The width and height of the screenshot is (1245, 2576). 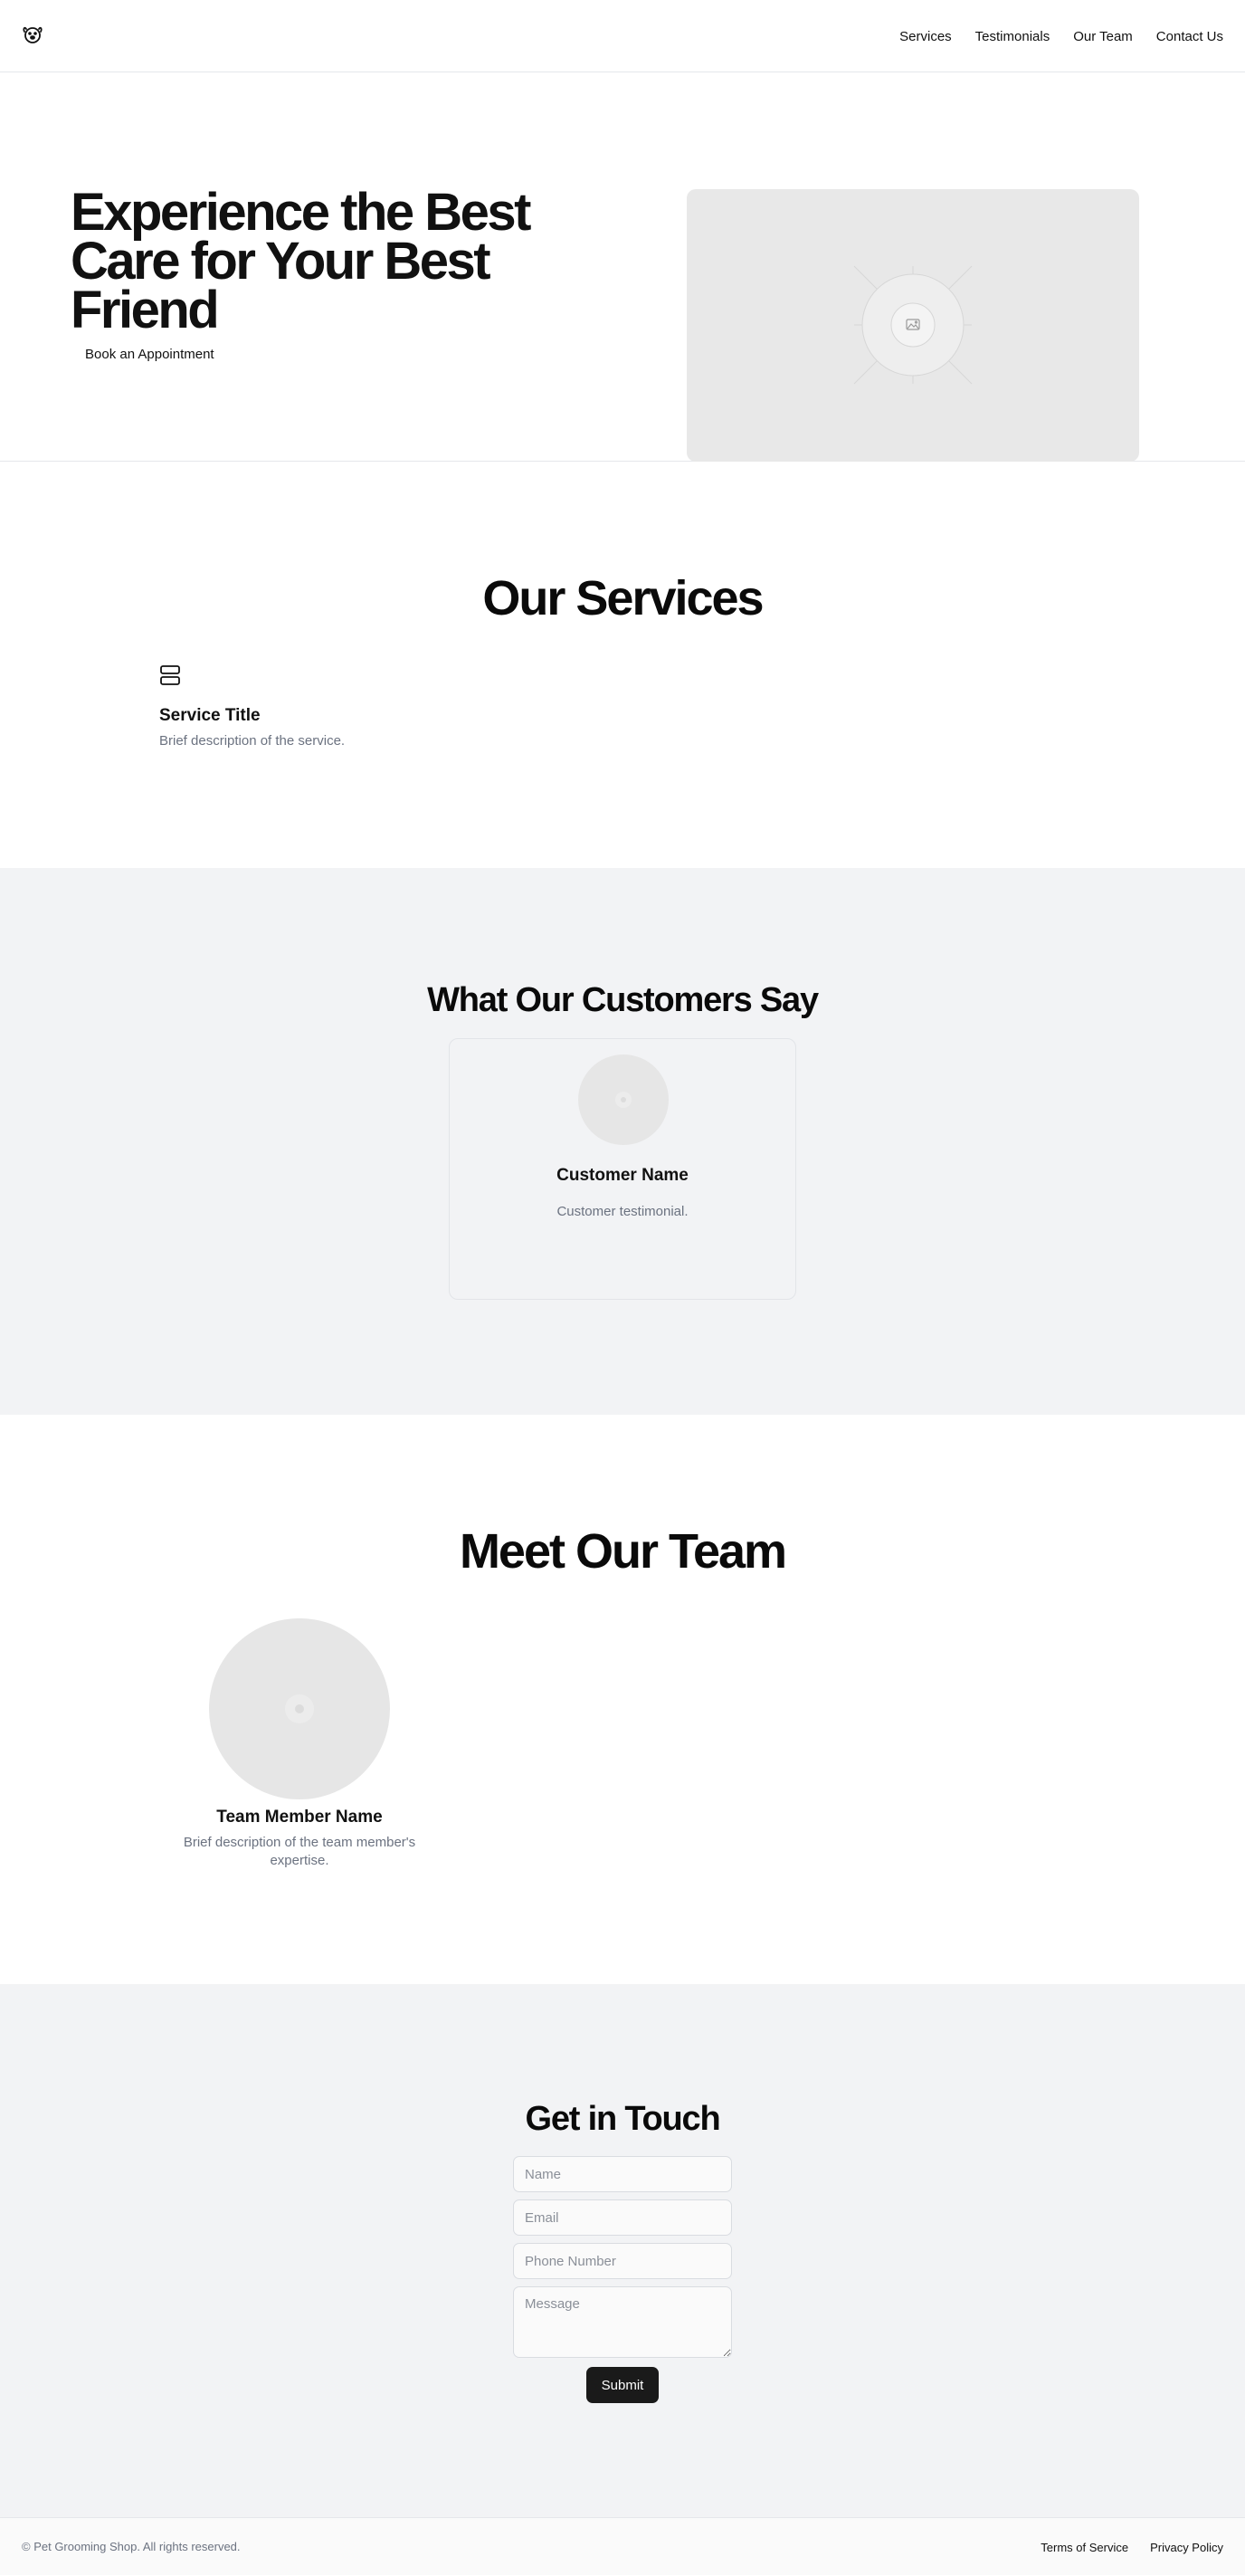 What do you see at coordinates (622, 2174) in the screenshot?
I see `name-input` at bounding box center [622, 2174].